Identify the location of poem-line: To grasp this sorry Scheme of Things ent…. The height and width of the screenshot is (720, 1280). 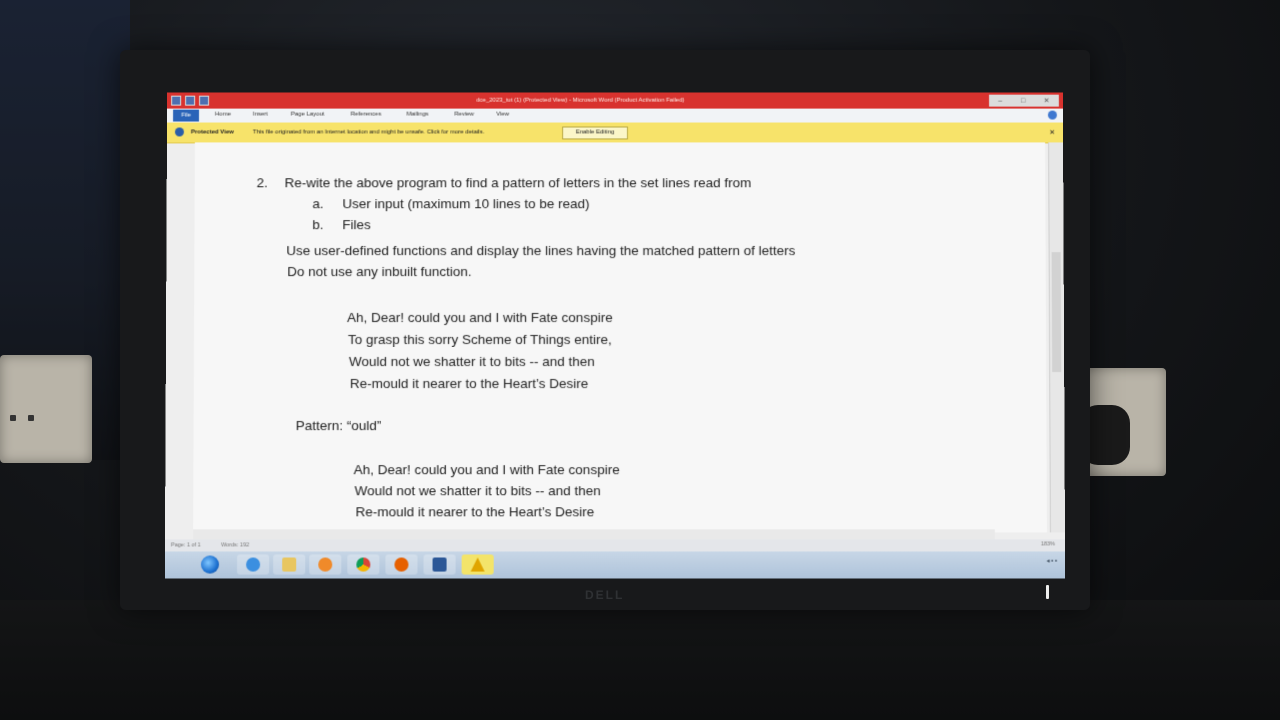
(479, 339).